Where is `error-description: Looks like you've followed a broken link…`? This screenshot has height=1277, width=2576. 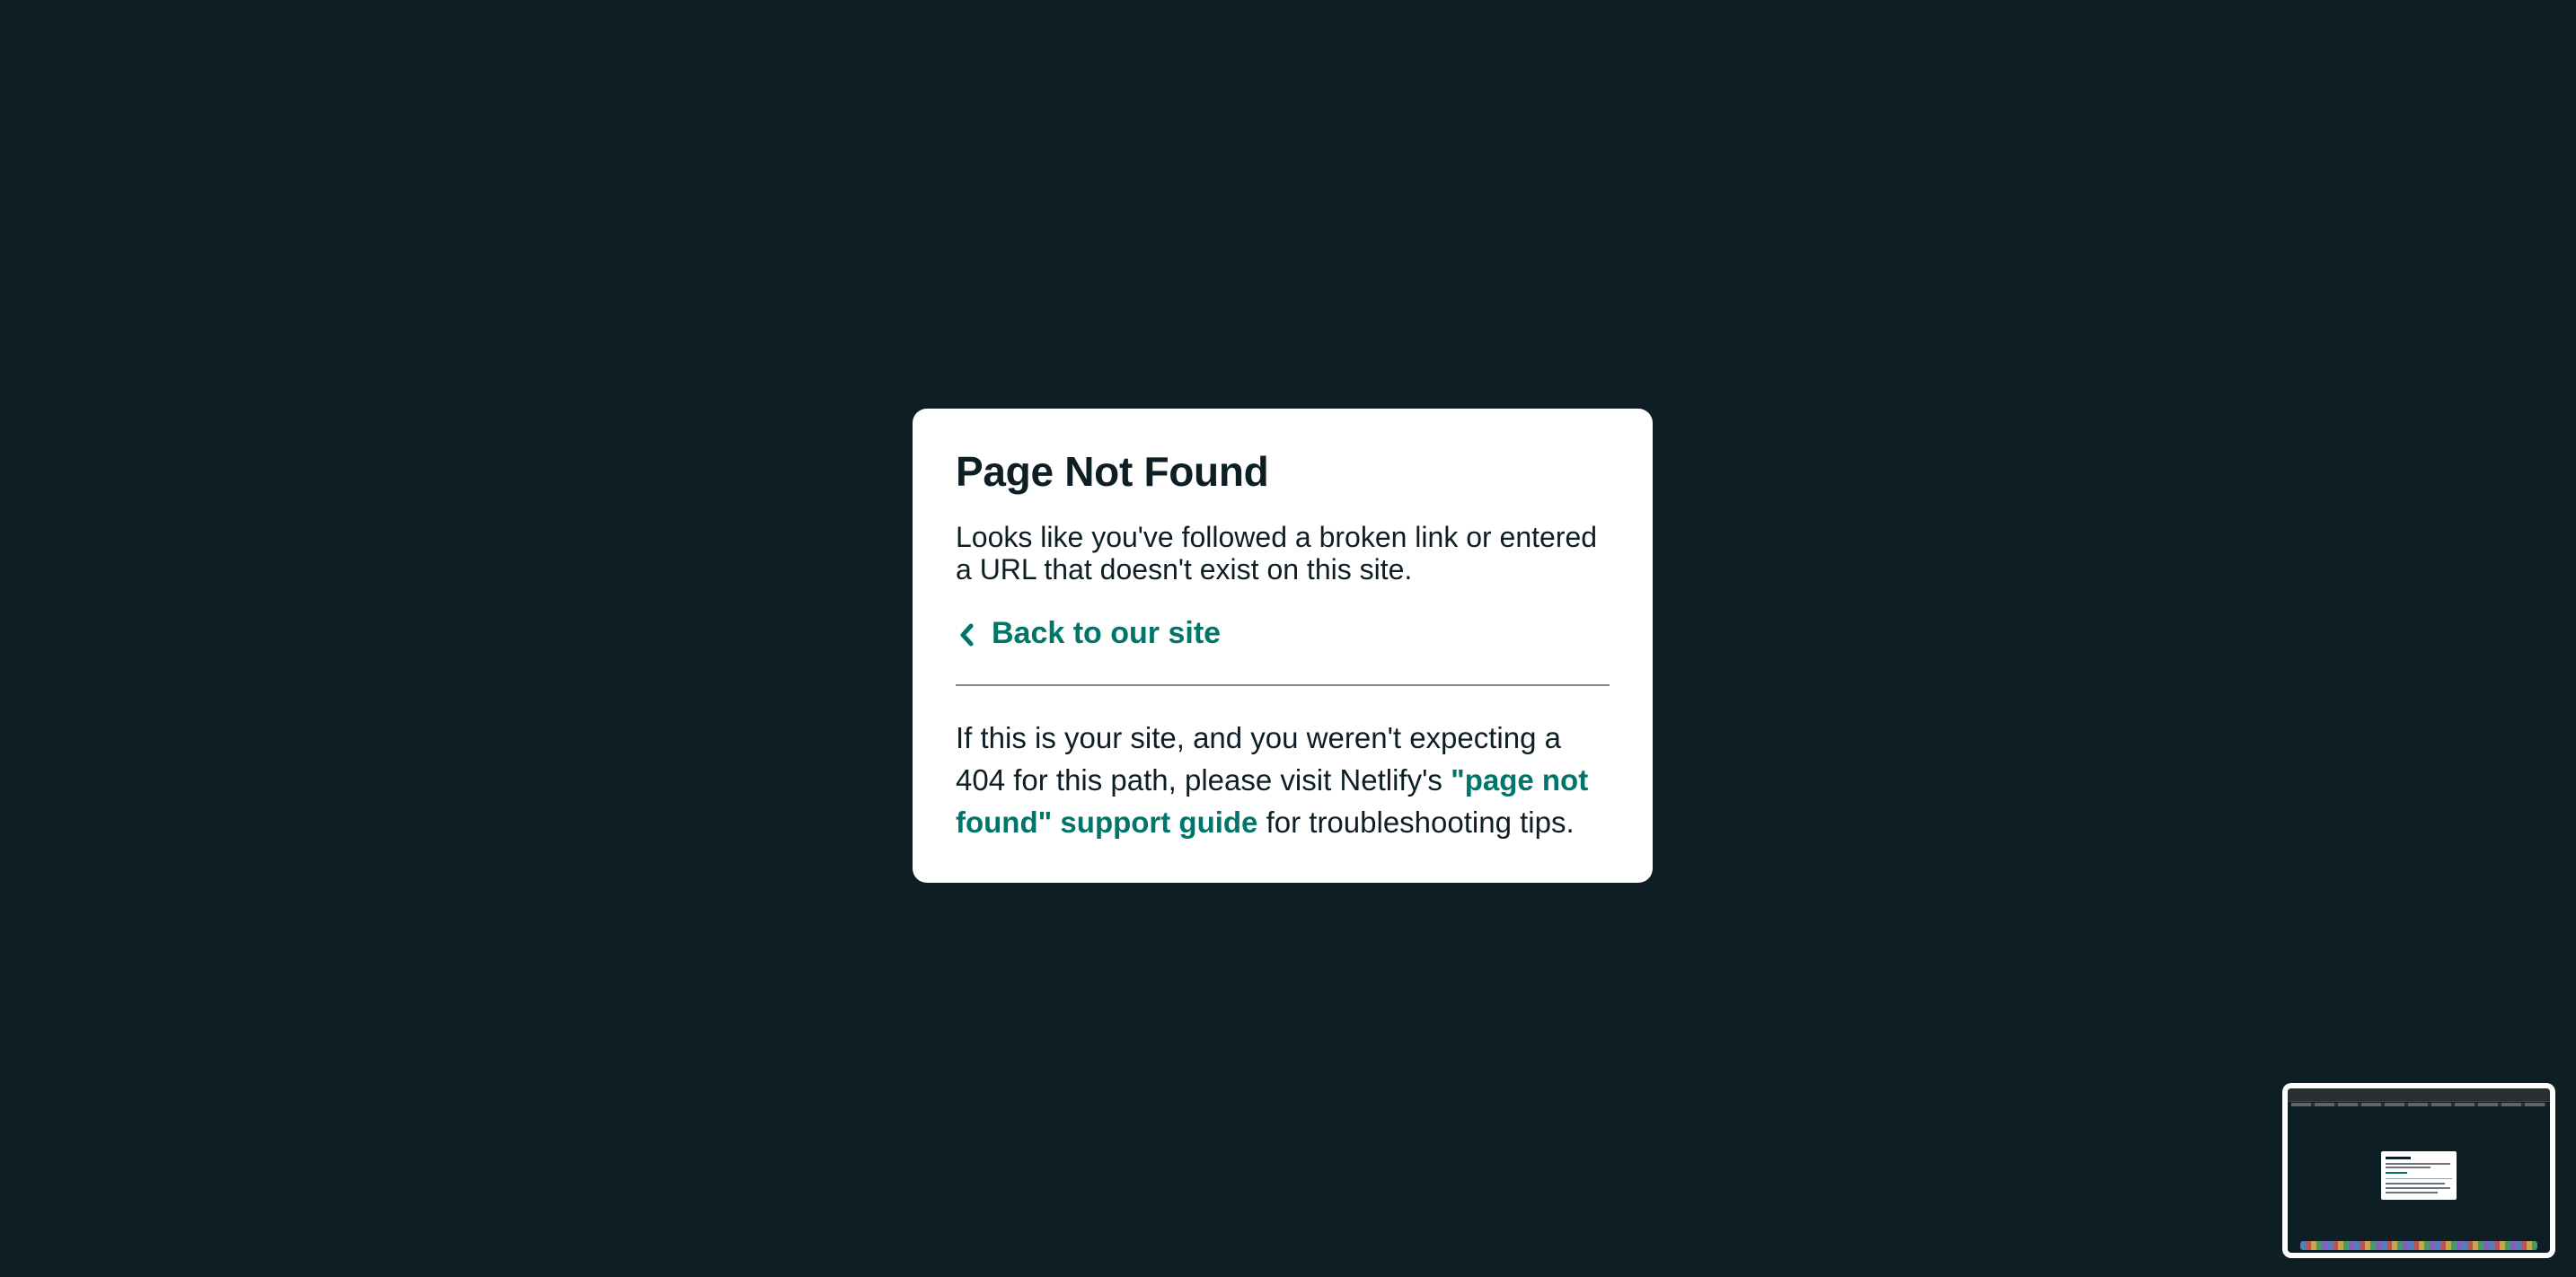
error-description: Looks like you've followed a broken link… is located at coordinates (1277, 553).